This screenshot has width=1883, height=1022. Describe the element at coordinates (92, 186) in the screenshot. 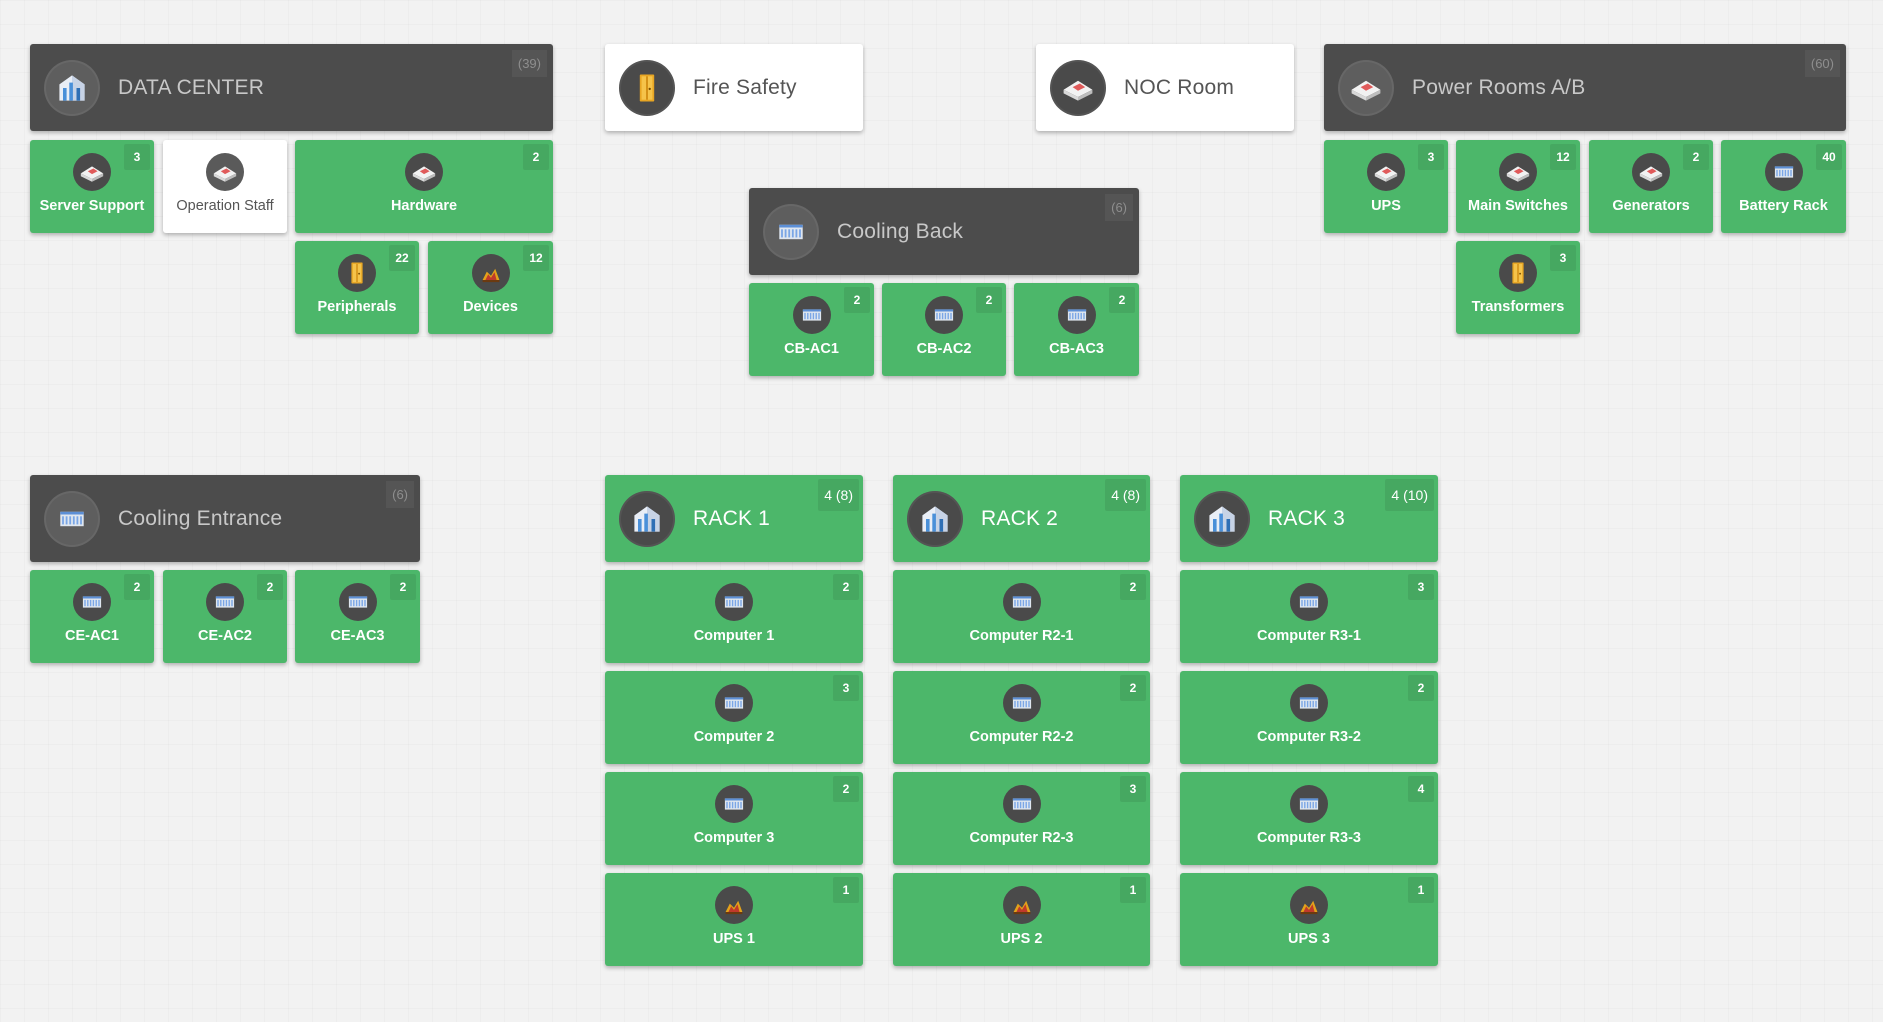

I see `device-tile-server-support: 3 Server Support` at that location.